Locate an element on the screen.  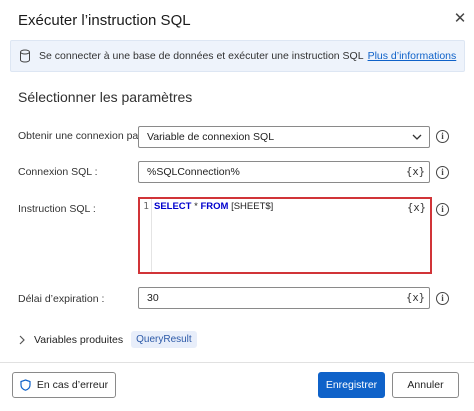
line-number: 1 is located at coordinates (146, 235).